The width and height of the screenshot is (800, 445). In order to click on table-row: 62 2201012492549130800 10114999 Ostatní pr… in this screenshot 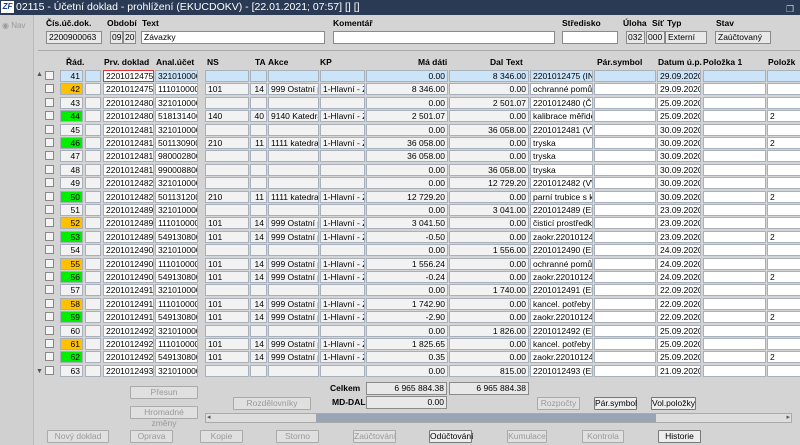, I will do `click(400, 357)`.